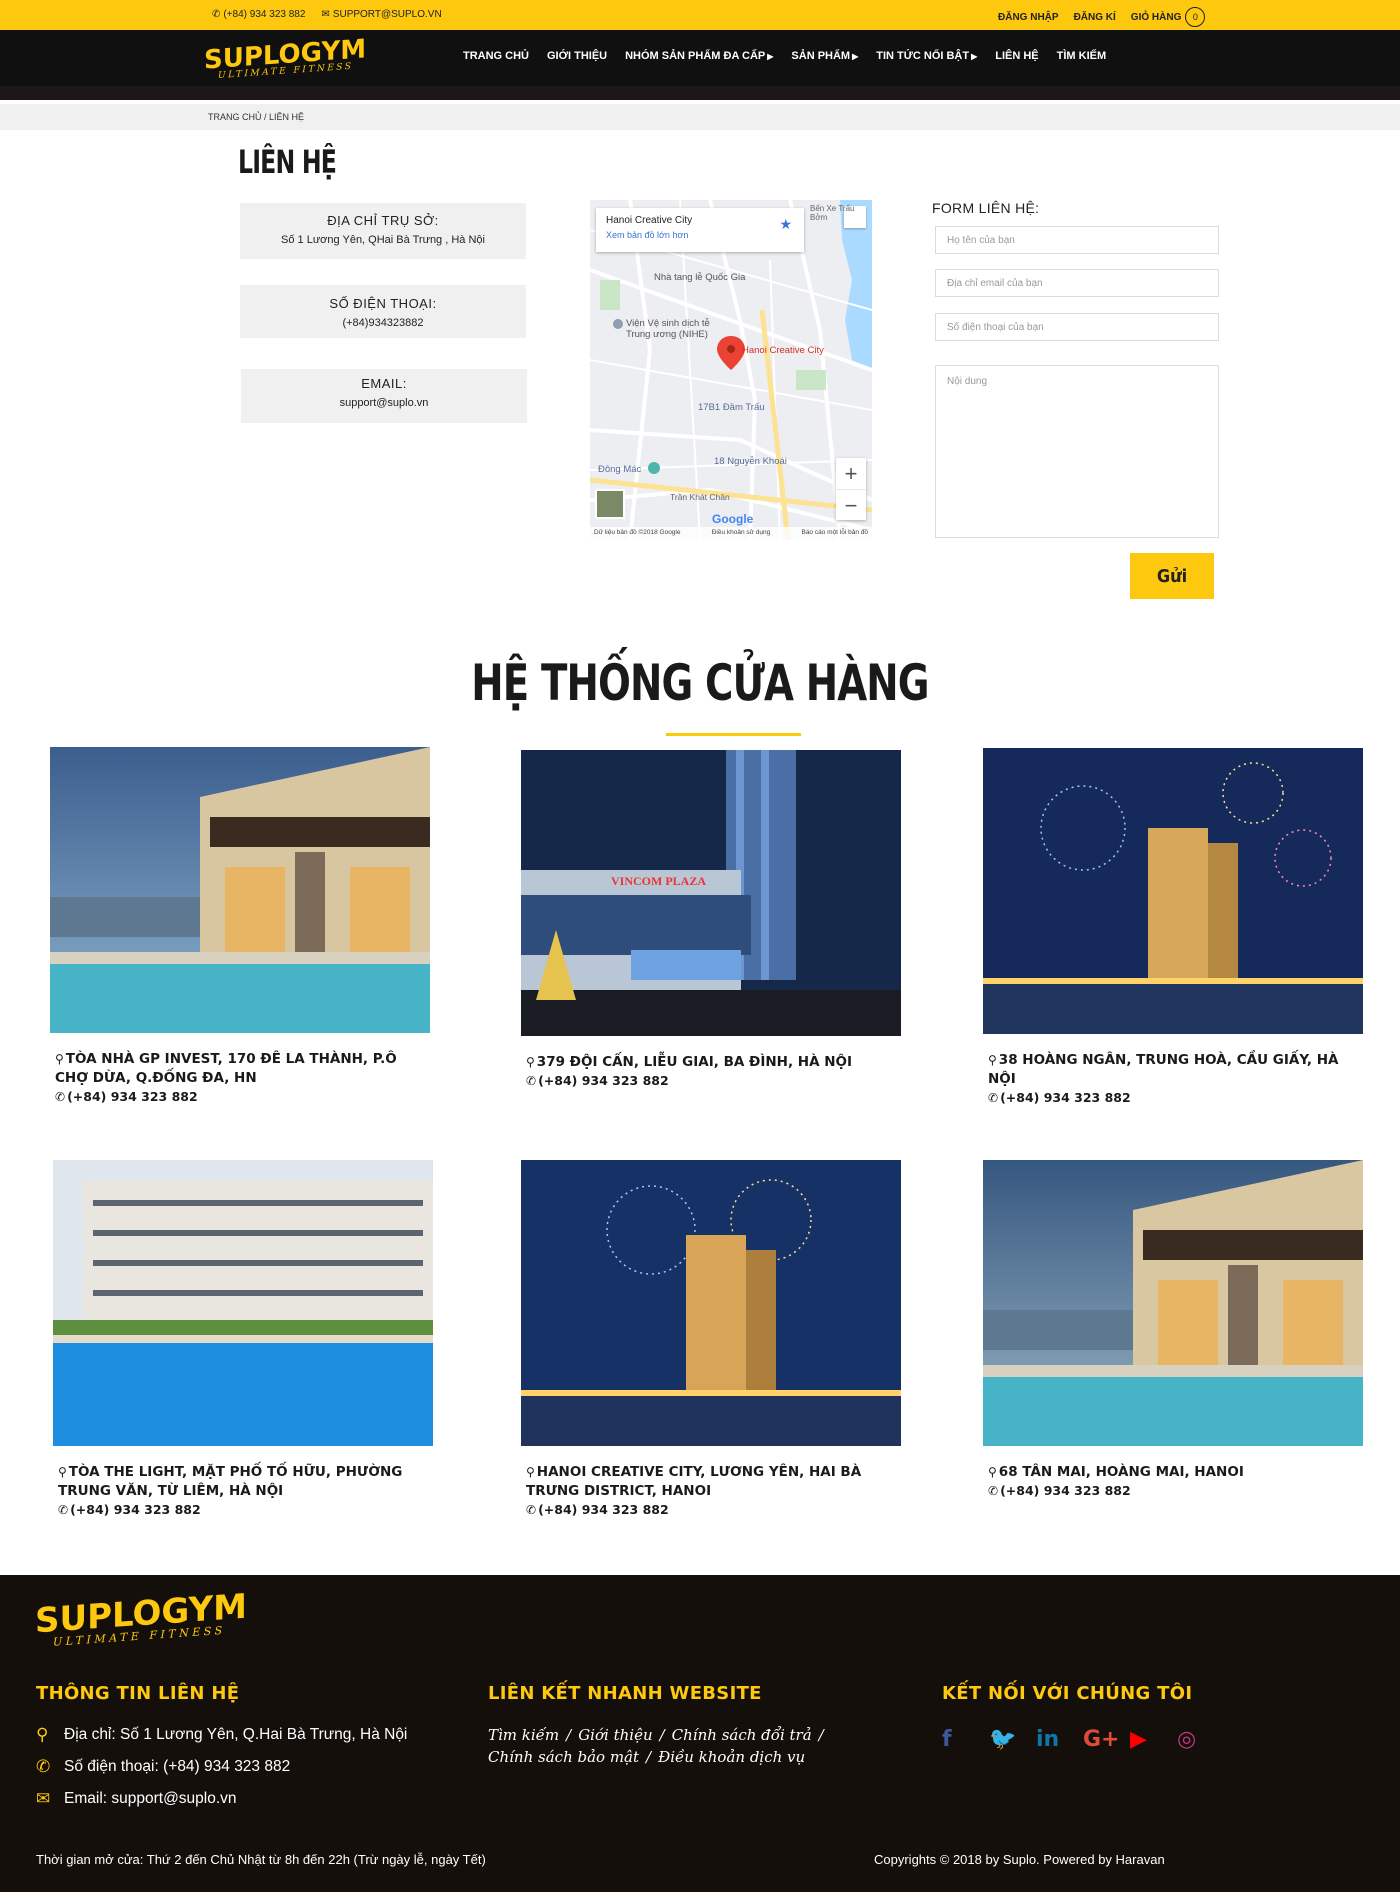  What do you see at coordinates (141, 1618) in the screenshot?
I see `footer-logo: SUPLOGYM ULTIMATE FITNESS` at bounding box center [141, 1618].